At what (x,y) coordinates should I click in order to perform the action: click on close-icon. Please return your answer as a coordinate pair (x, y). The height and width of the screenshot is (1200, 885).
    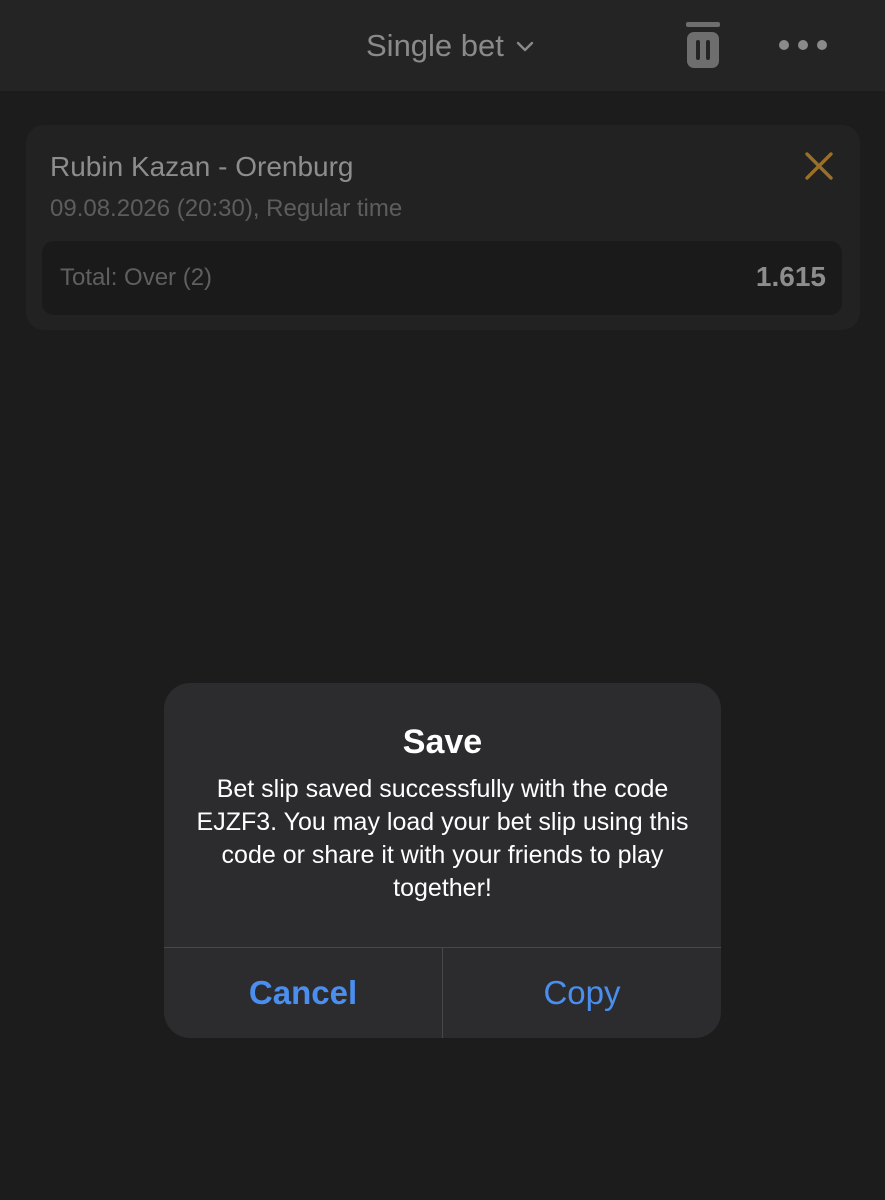
    Looking at the image, I should click on (819, 166).